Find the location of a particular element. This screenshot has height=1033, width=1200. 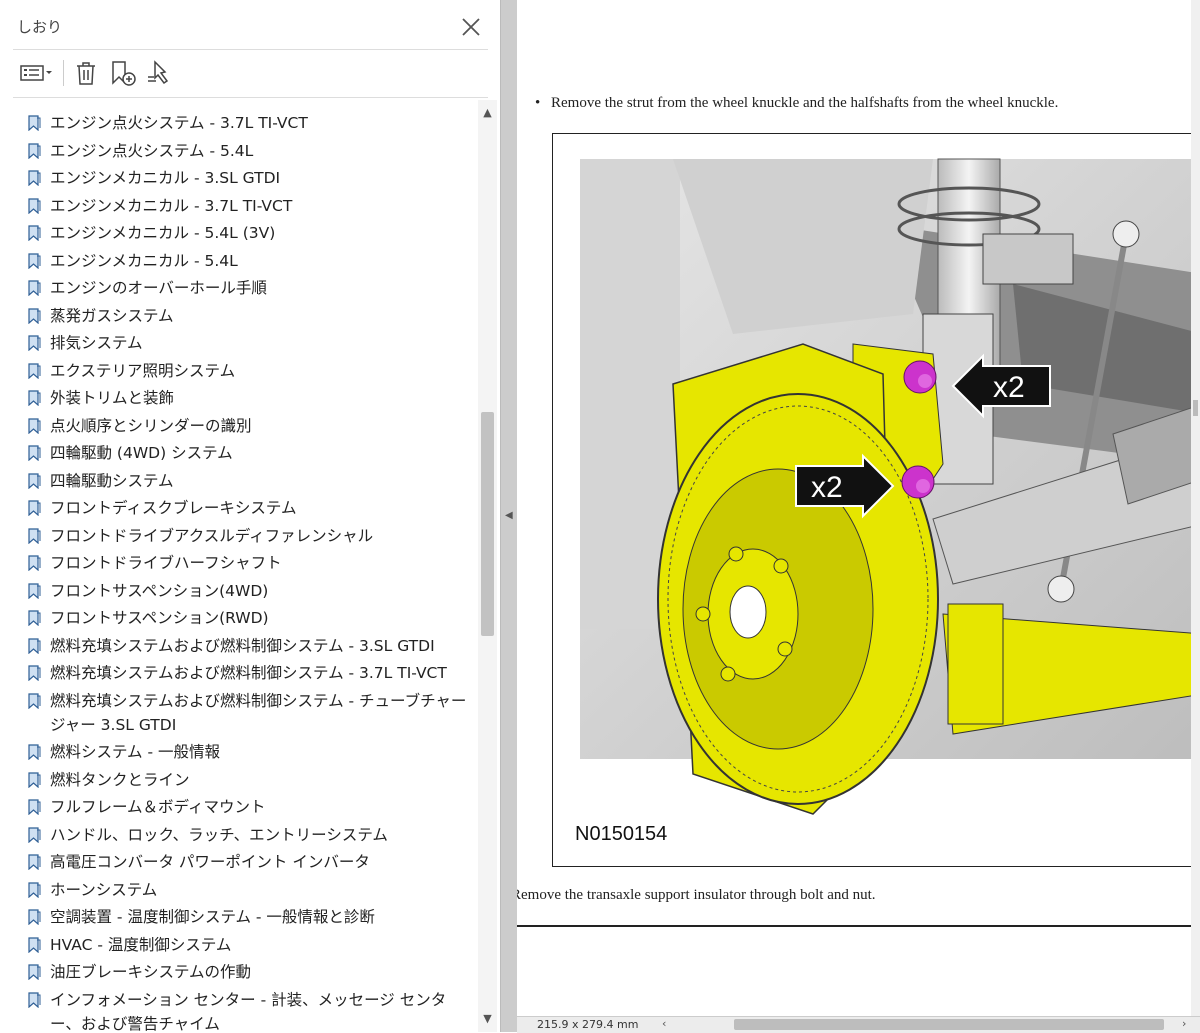

scrollbar-thumb is located at coordinates (487, 524).